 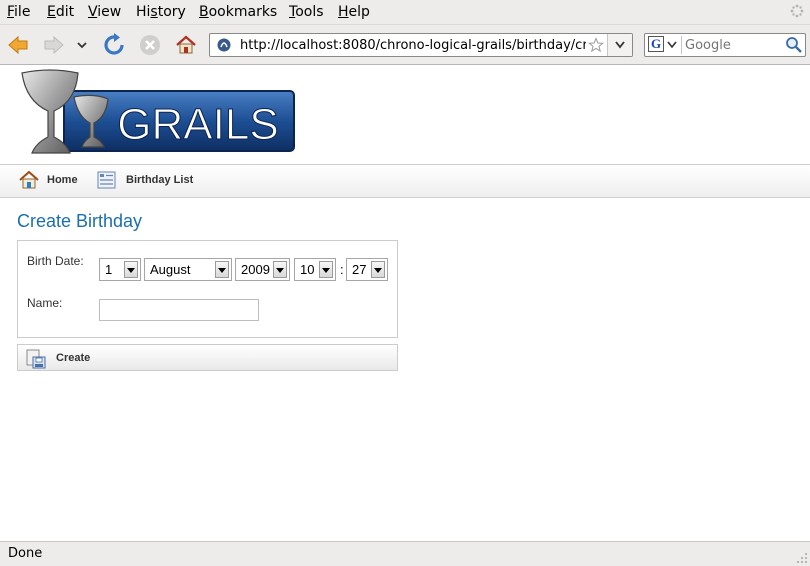 I want to click on menu-bookmarks-label: ookmarks, so click(x=243, y=12).